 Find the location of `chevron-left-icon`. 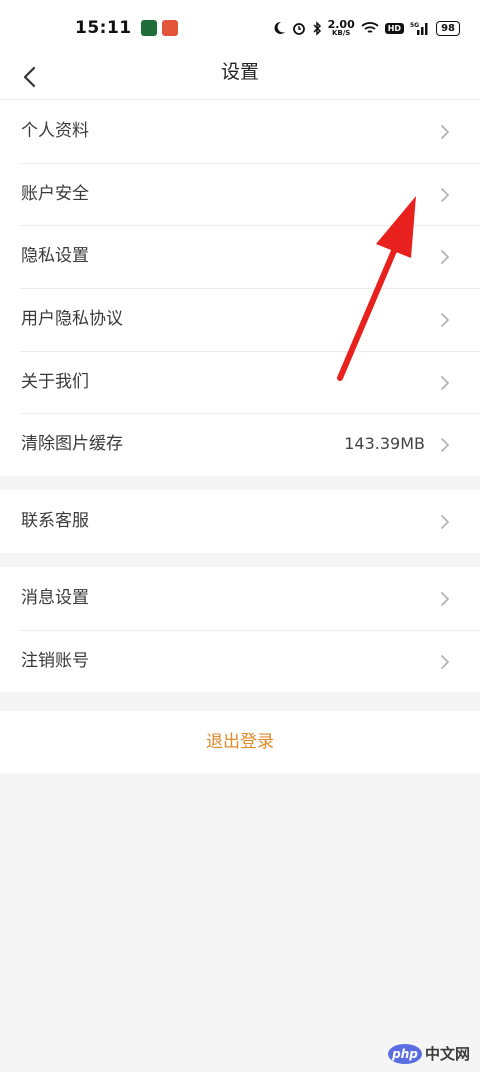

chevron-left-icon is located at coordinates (29, 77).